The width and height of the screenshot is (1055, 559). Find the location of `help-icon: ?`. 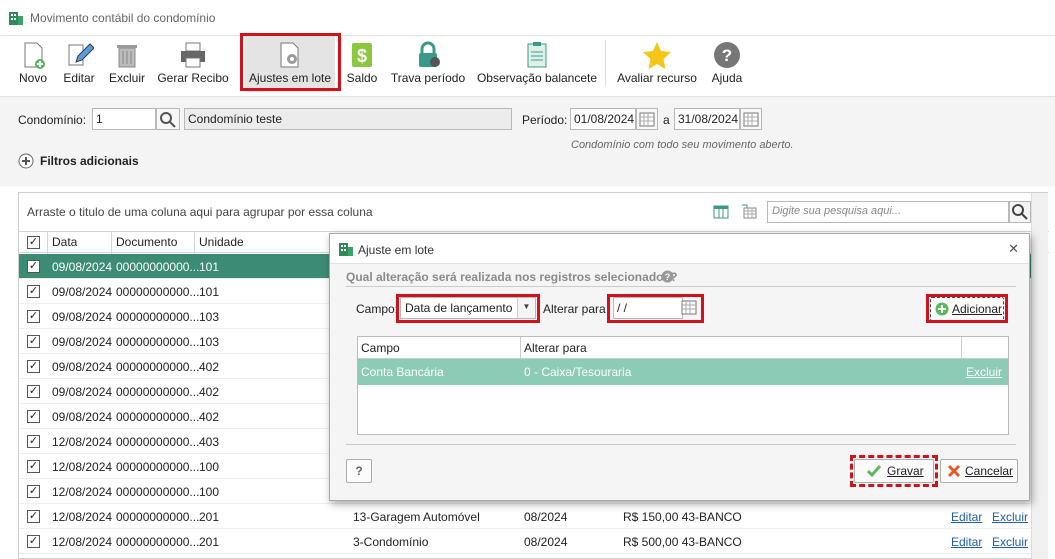

help-icon: ? is located at coordinates (727, 55).